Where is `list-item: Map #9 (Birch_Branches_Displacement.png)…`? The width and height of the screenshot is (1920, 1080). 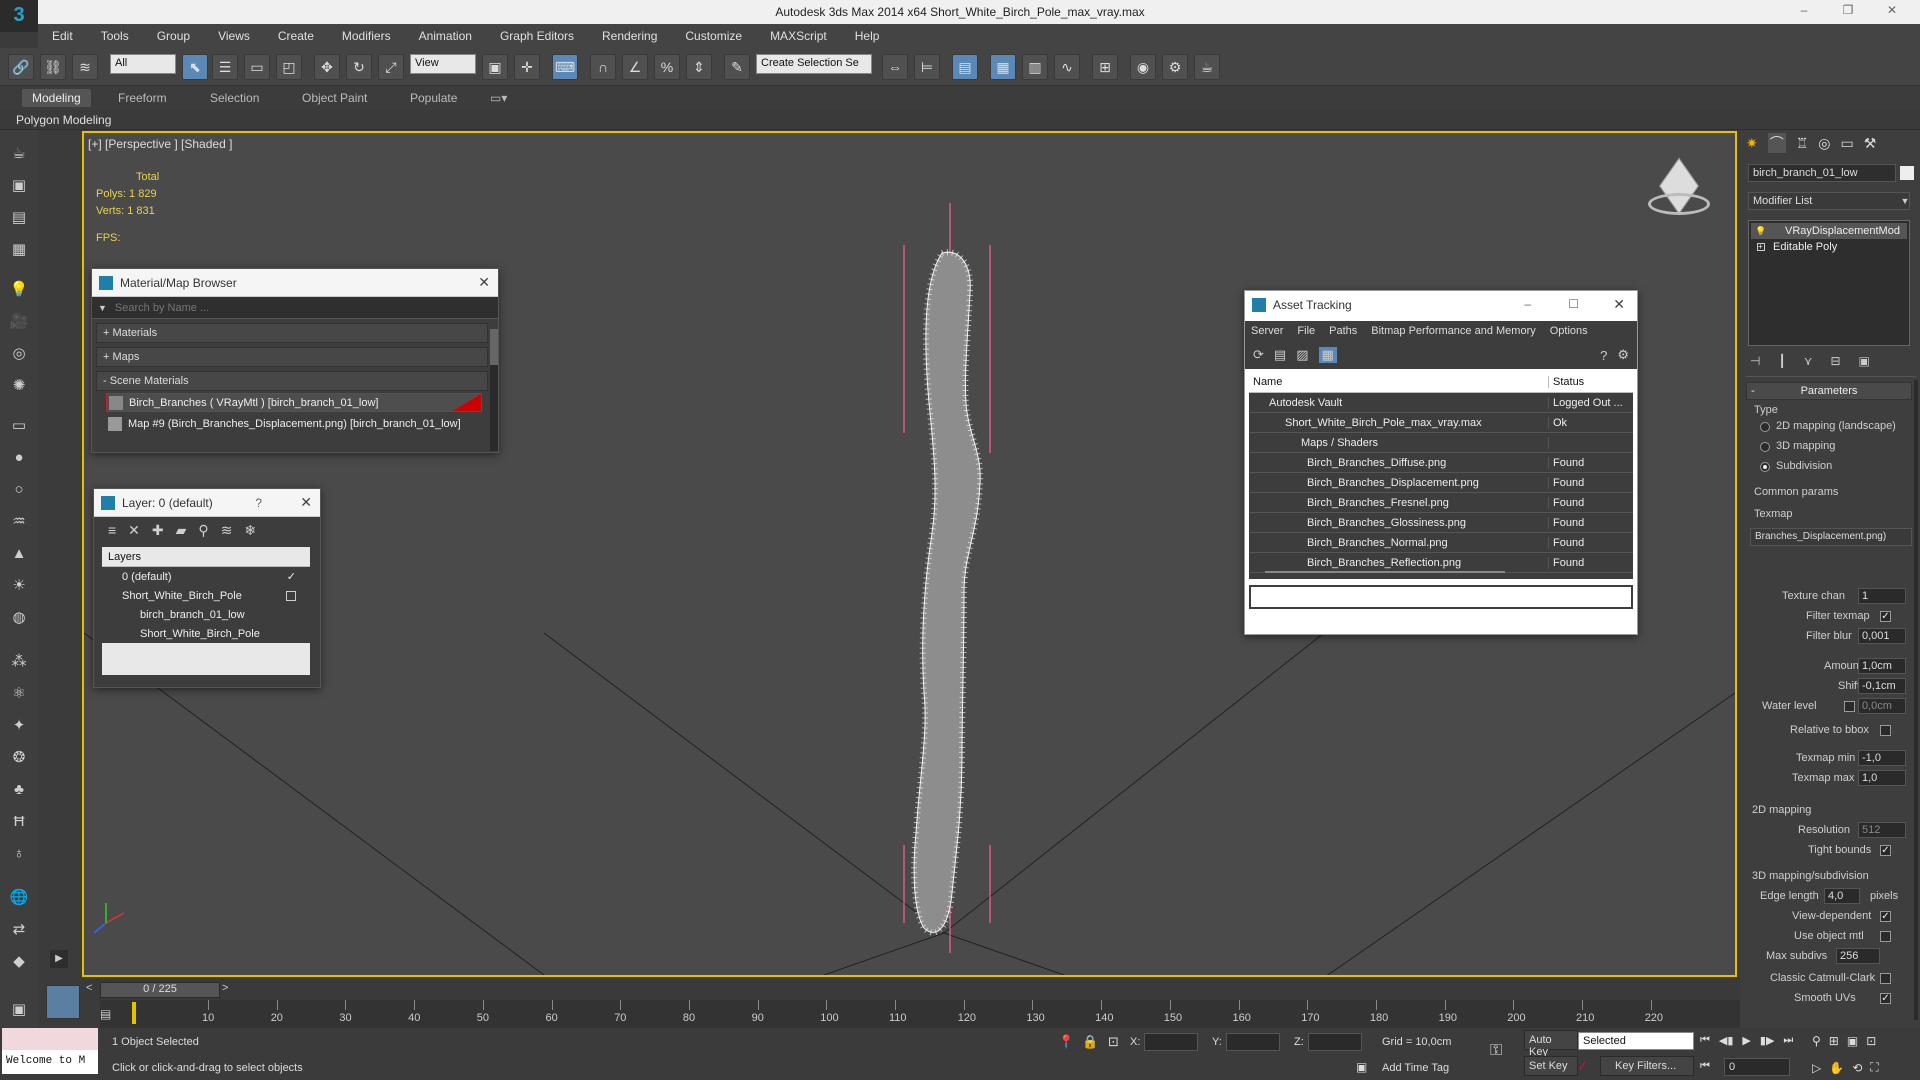 list-item: Map #9 (Birch_Branches_Displacement.png)… is located at coordinates (294, 423).